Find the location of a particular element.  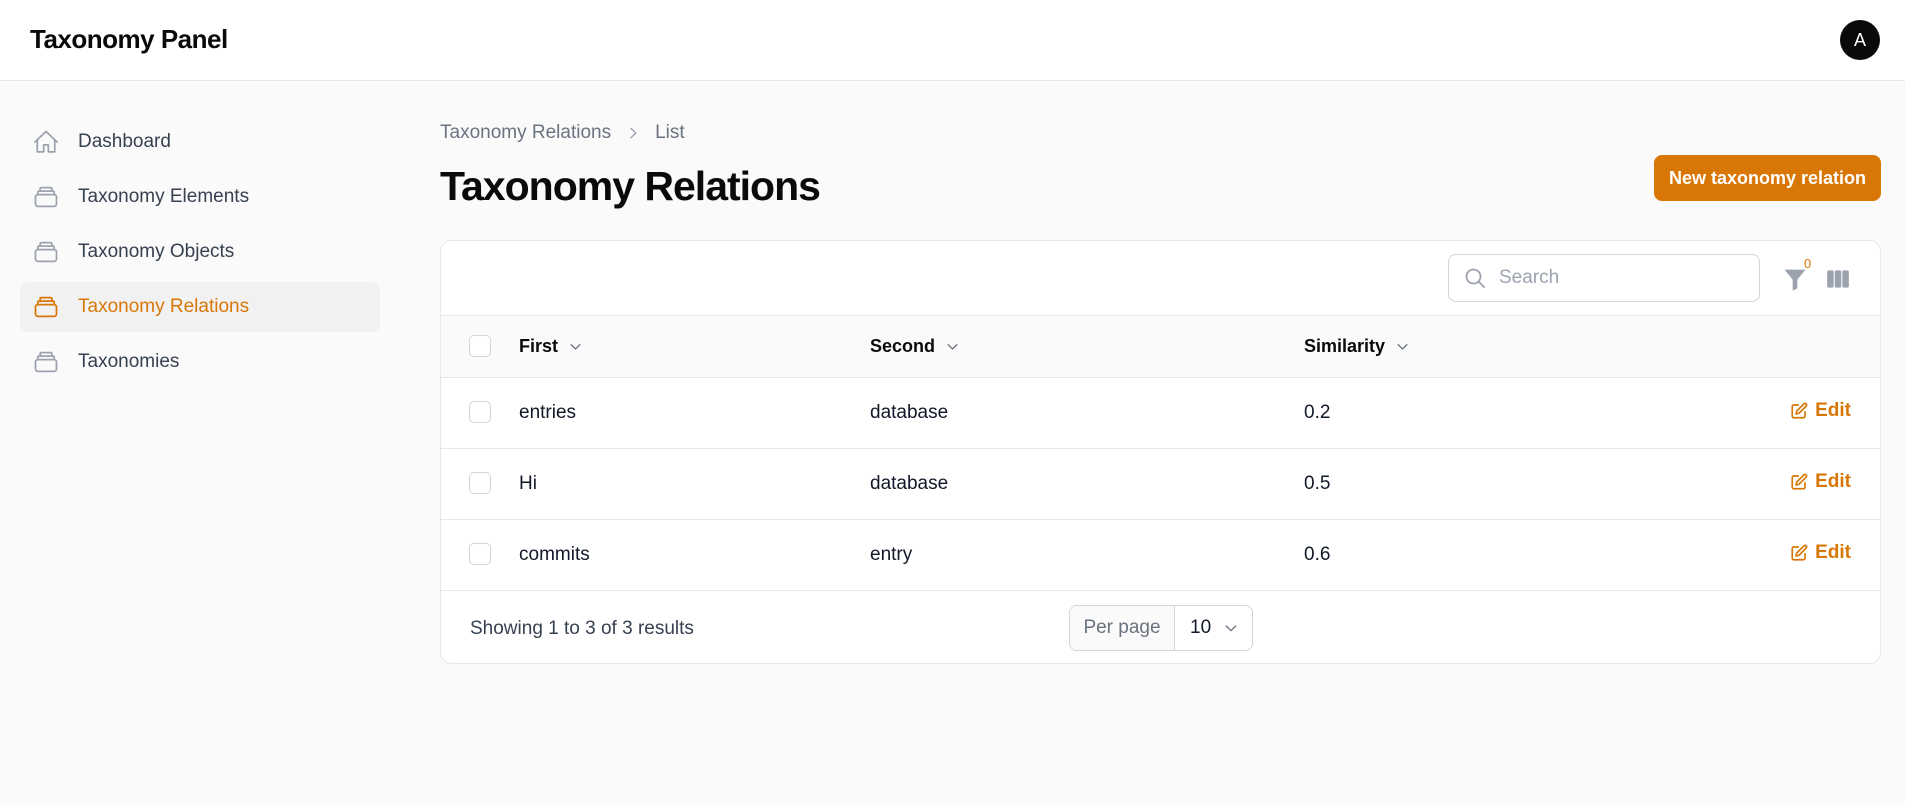

table-footer: Showing 1 to 3 of 3 results Per page 10 is located at coordinates (1160, 627).